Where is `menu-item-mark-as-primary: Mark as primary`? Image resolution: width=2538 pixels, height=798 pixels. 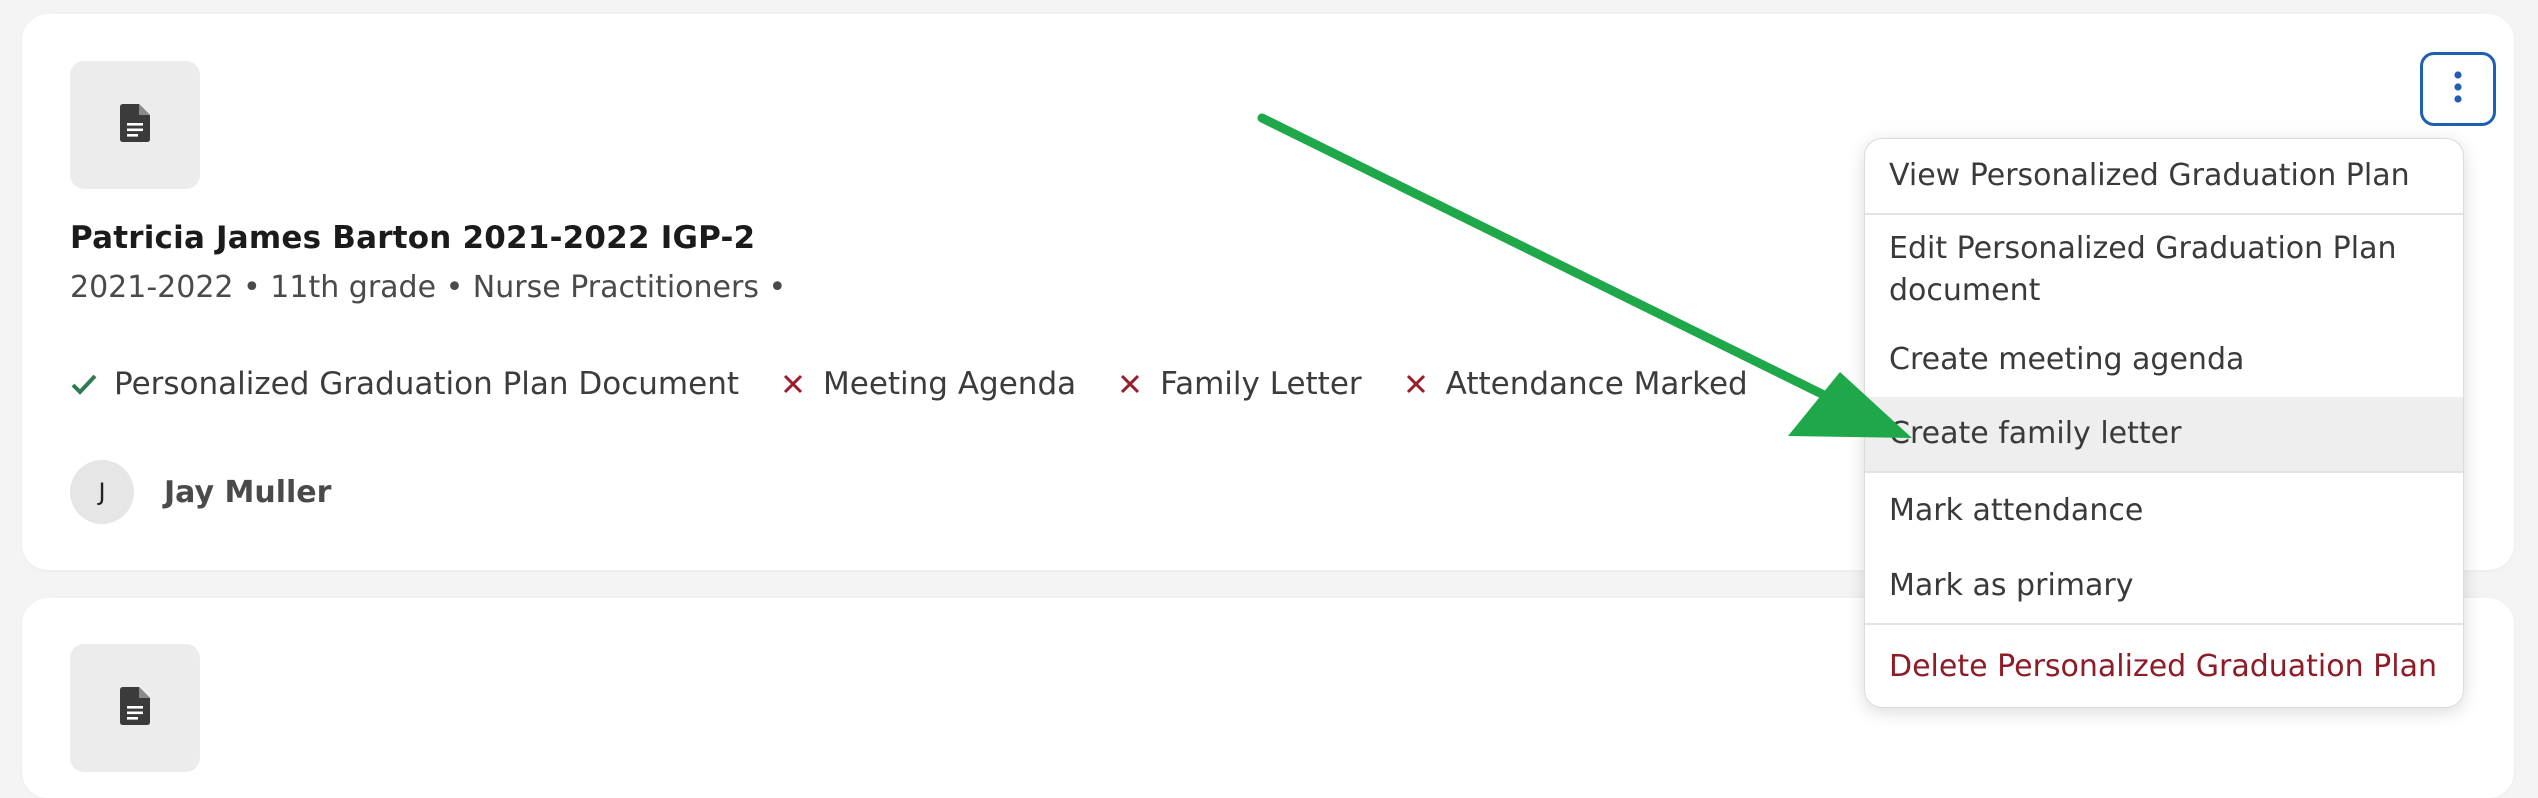 menu-item-mark-as-primary: Mark as primary is located at coordinates (2164, 586).